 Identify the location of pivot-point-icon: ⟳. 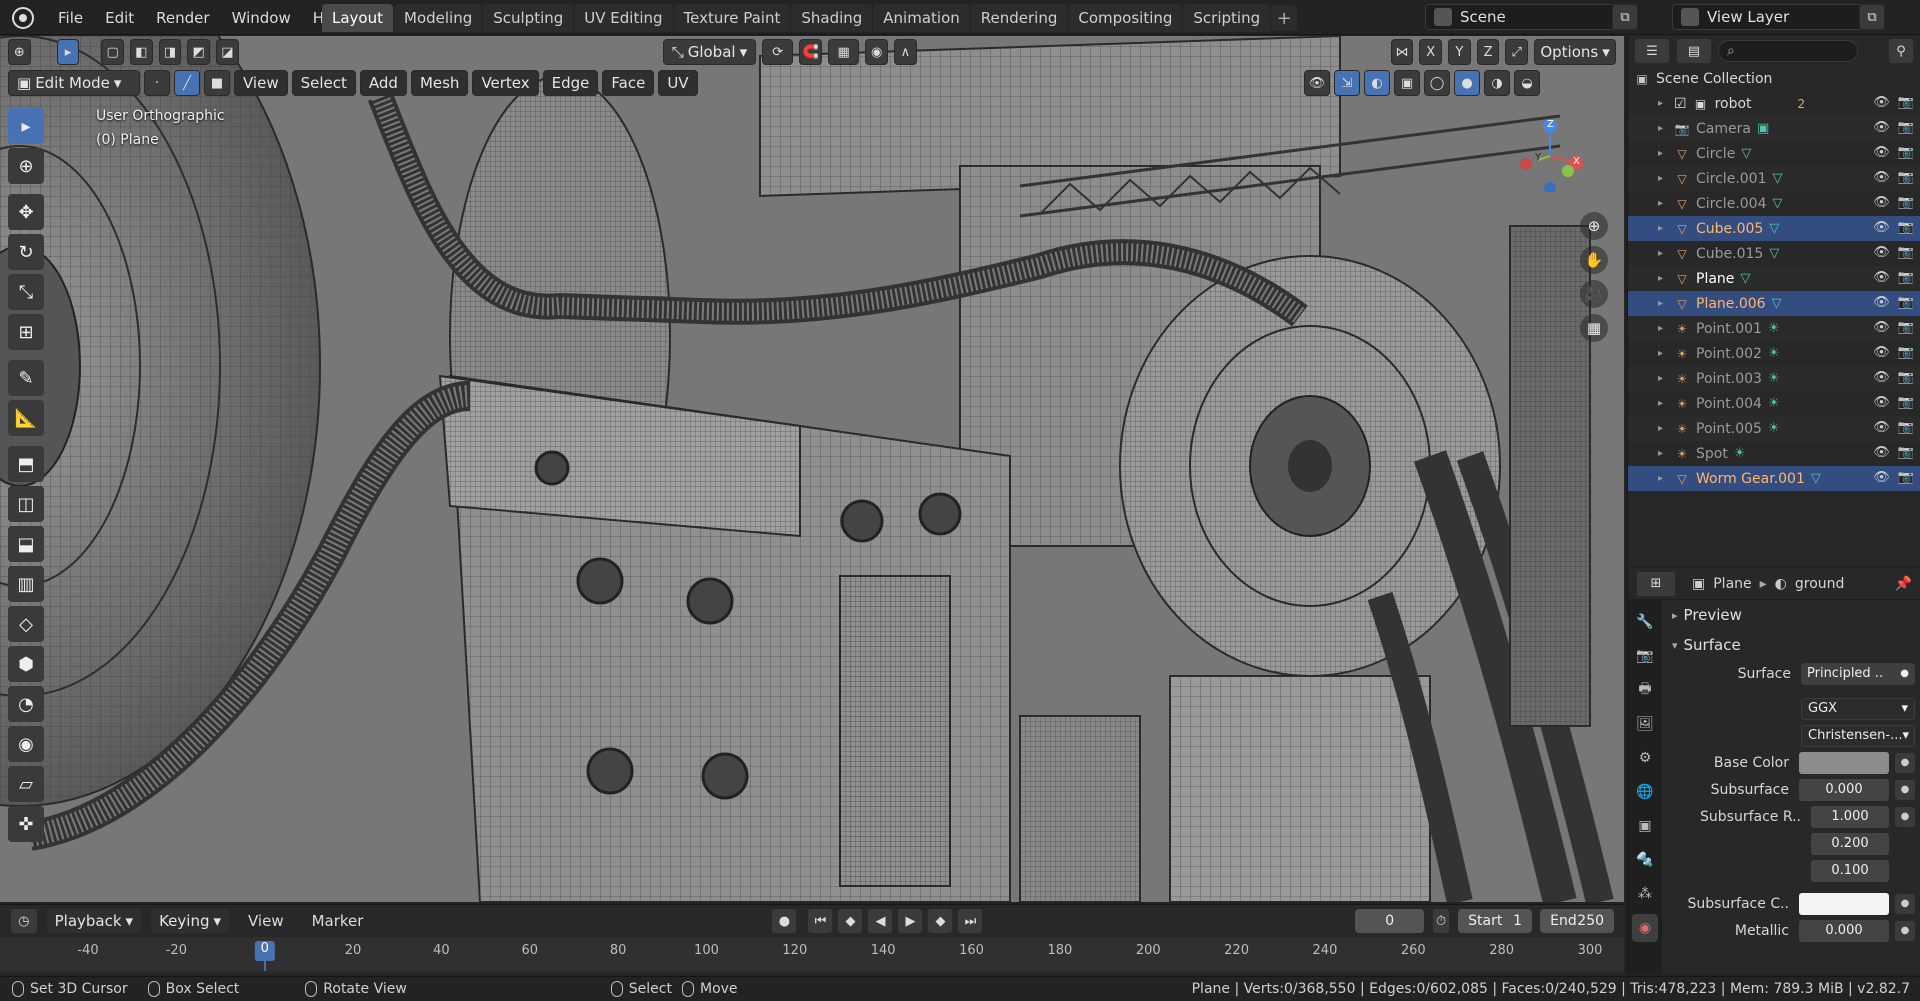
(778, 52).